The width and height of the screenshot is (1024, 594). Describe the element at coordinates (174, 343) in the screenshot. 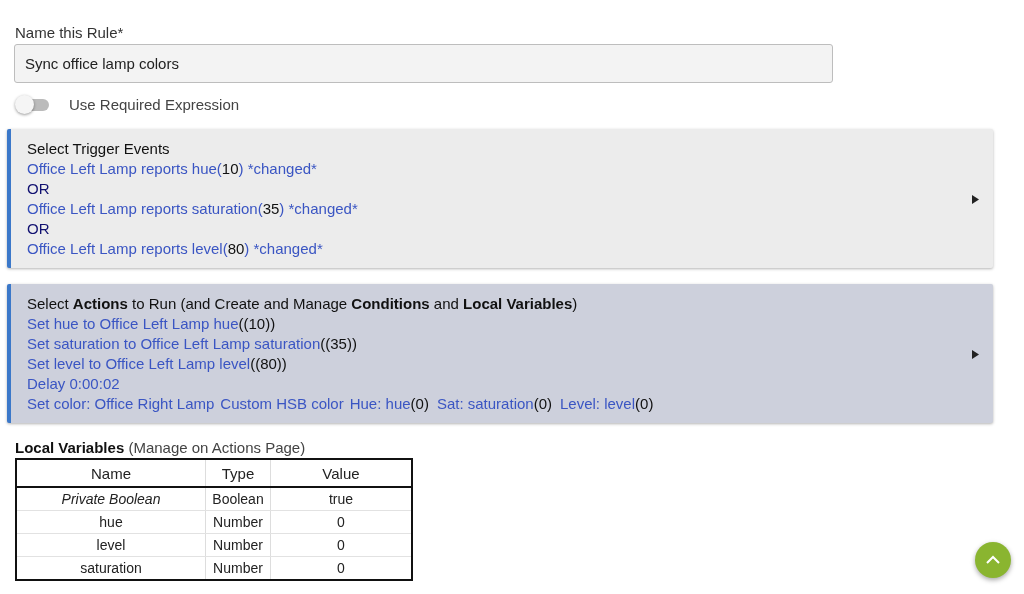

I see `rule-link: Set saturation to Office Left Lamp saturation` at that location.